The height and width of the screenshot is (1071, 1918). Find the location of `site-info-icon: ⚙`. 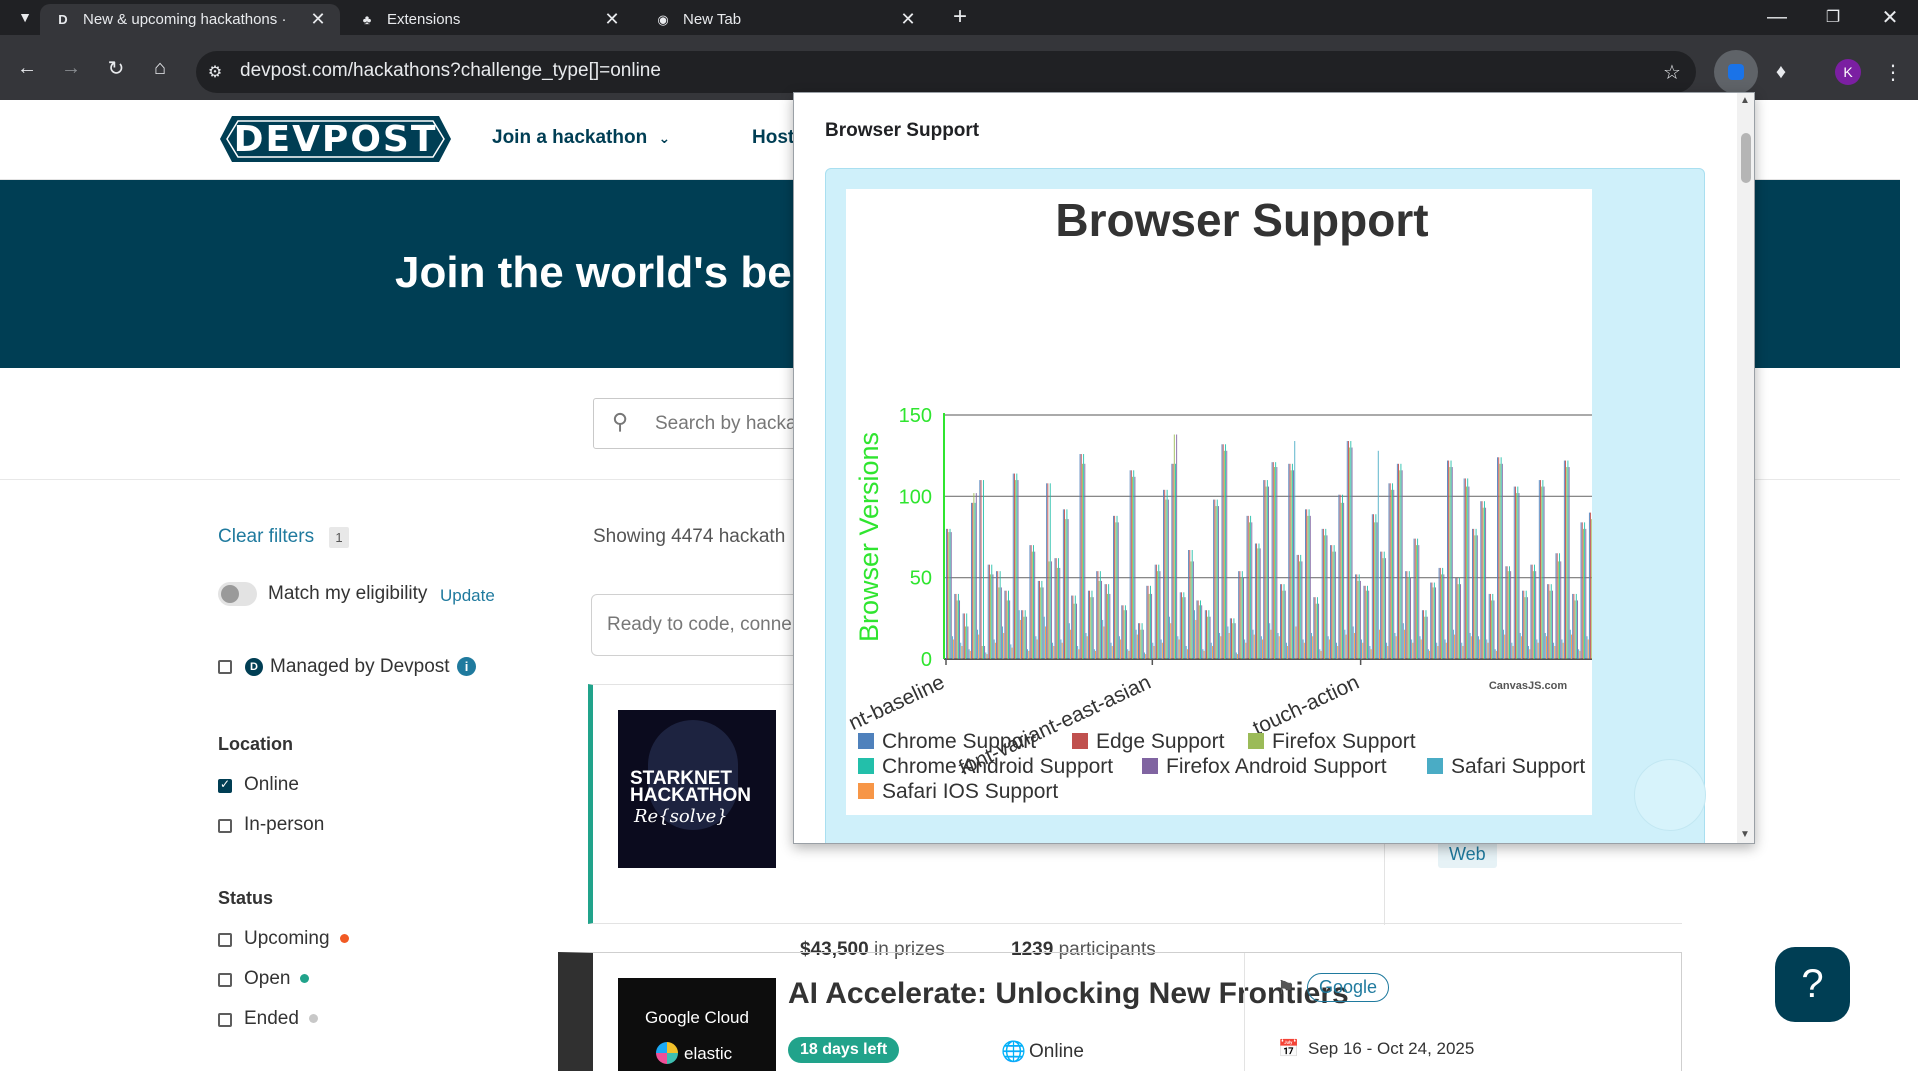

site-info-icon: ⚙ is located at coordinates (215, 72).